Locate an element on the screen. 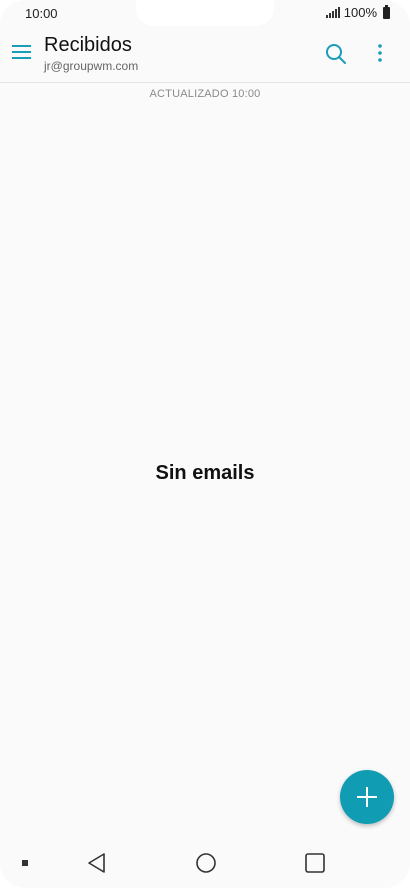  home-button is located at coordinates (206, 865).